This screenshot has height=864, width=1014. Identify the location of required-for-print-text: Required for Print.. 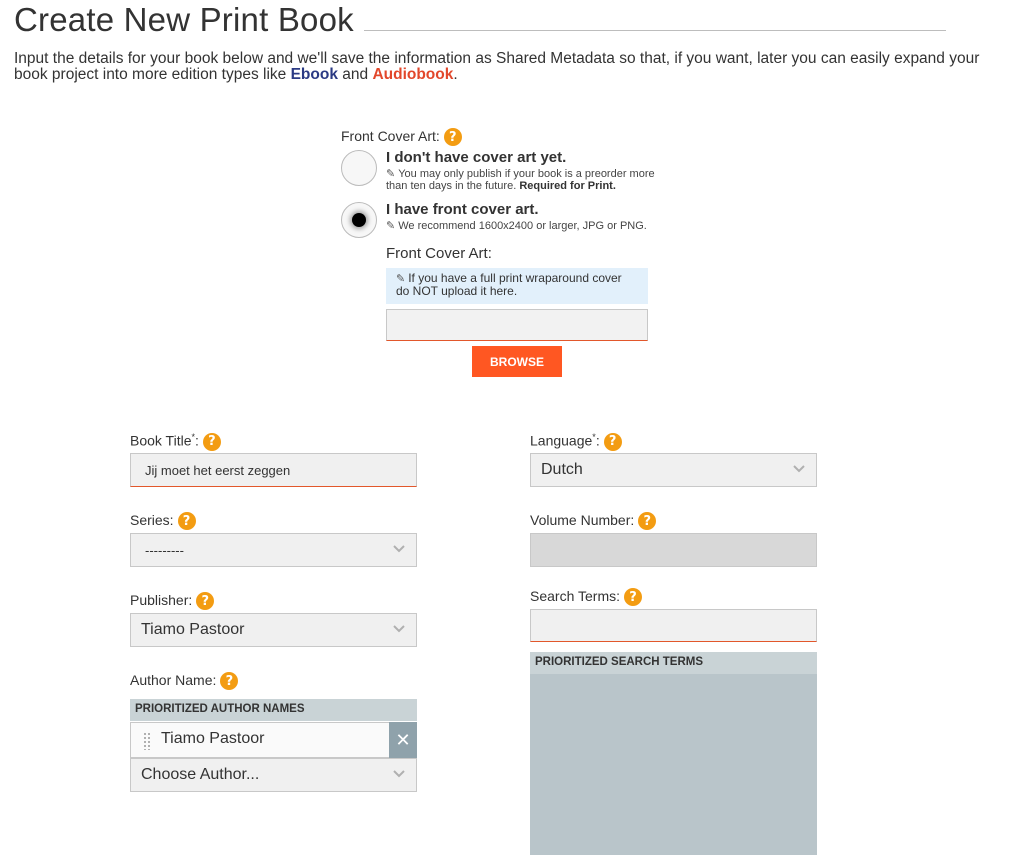
(567, 186).